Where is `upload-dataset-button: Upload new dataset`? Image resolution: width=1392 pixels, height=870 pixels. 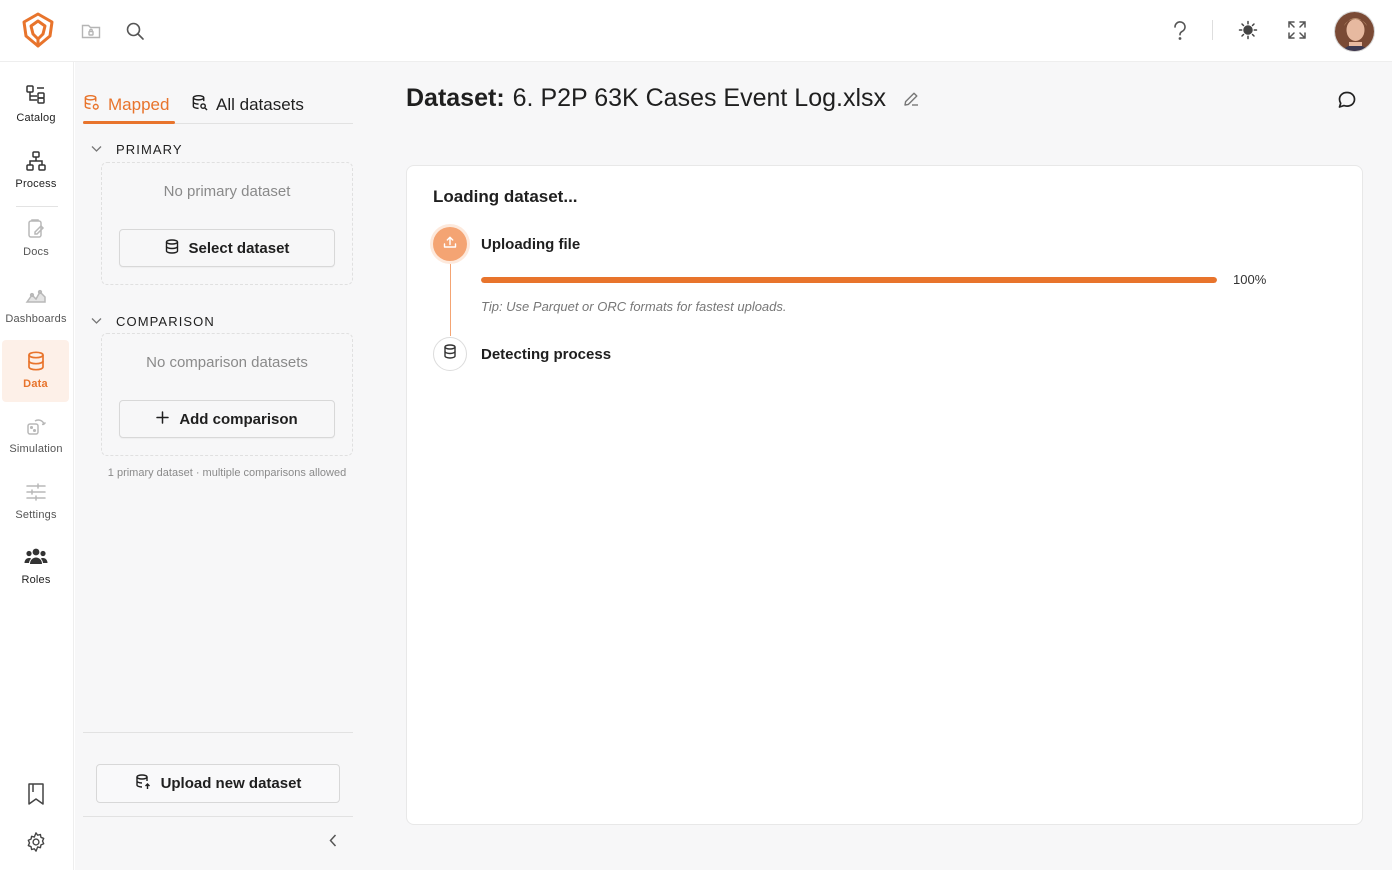 upload-dataset-button: Upload new dataset is located at coordinates (218, 783).